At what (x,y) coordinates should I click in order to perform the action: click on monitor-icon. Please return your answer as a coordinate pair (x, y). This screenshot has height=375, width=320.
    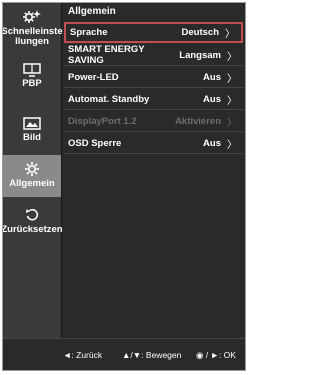
    Looking at the image, I should click on (32, 70).